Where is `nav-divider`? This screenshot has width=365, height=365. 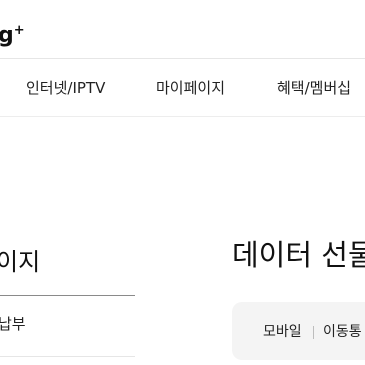
nav-divider is located at coordinates (182, 116).